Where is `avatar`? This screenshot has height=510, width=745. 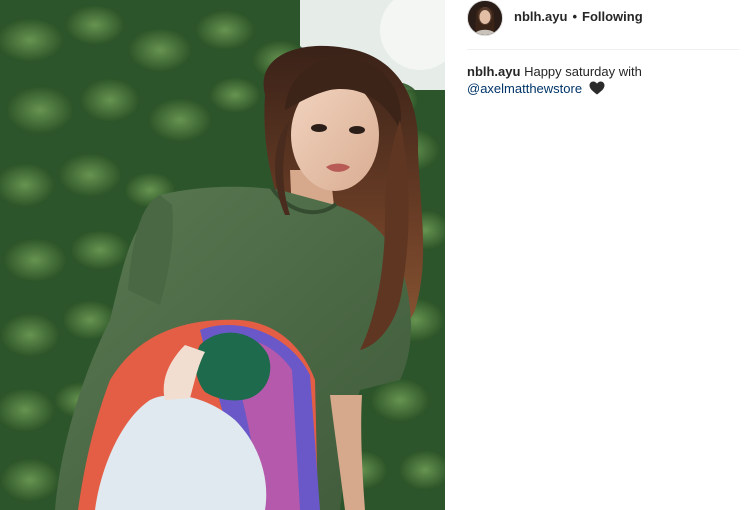 avatar is located at coordinates (485, 18).